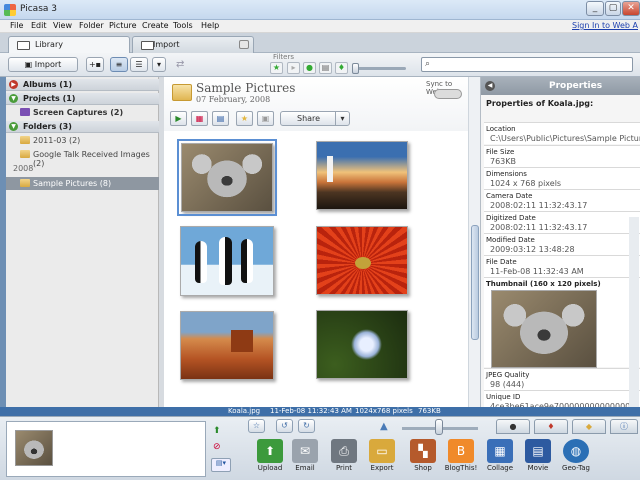  Describe the element at coordinates (139, 64) in the screenshot. I see `tree-view-button: ☰` at that location.